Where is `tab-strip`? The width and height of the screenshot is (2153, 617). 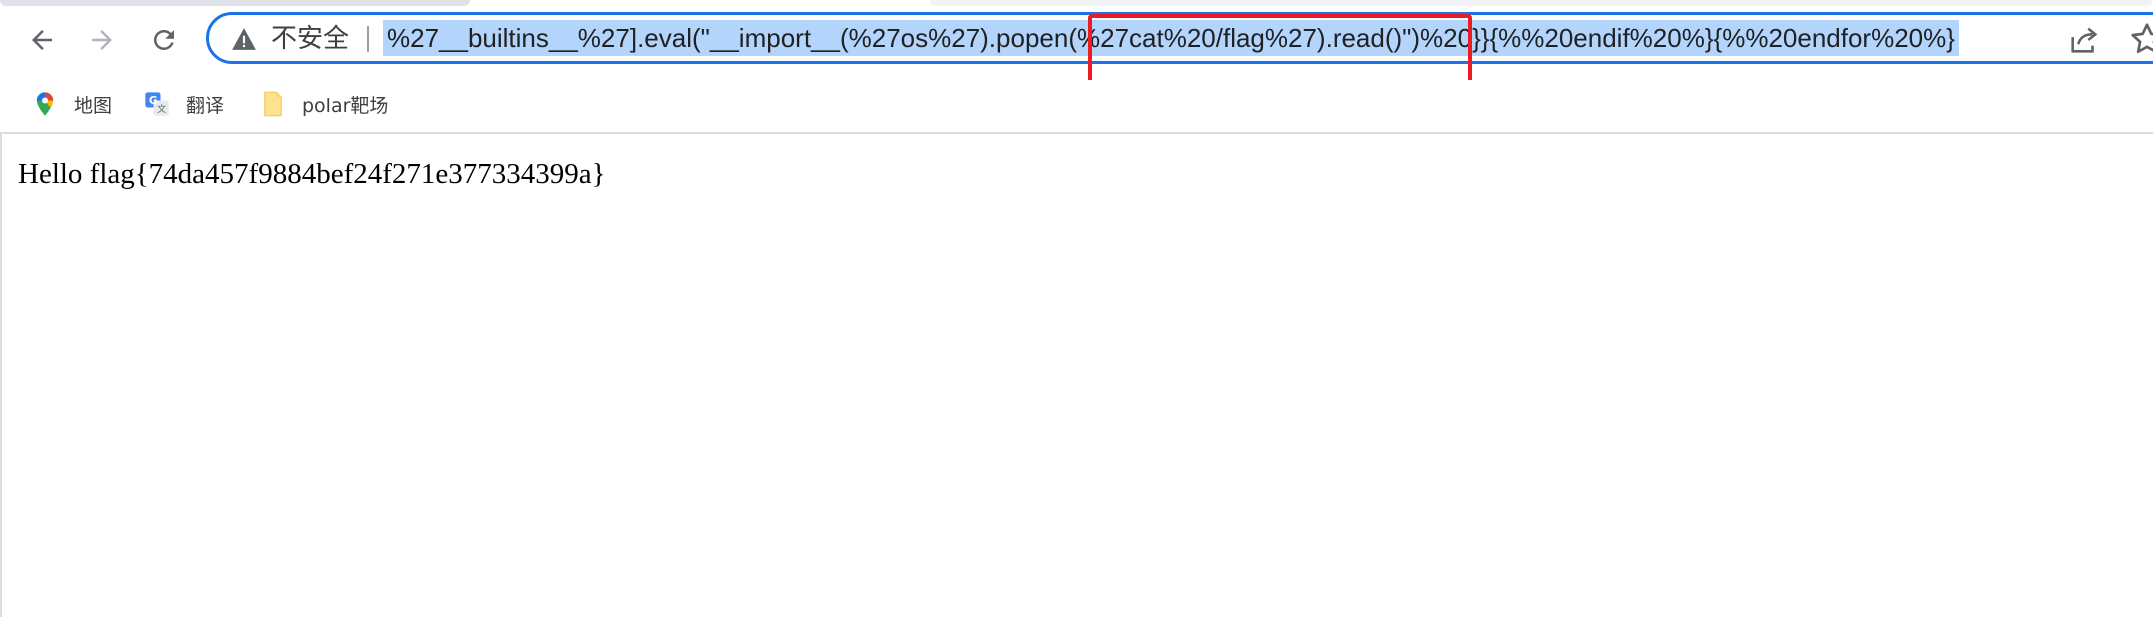 tab-strip is located at coordinates (1076, 4).